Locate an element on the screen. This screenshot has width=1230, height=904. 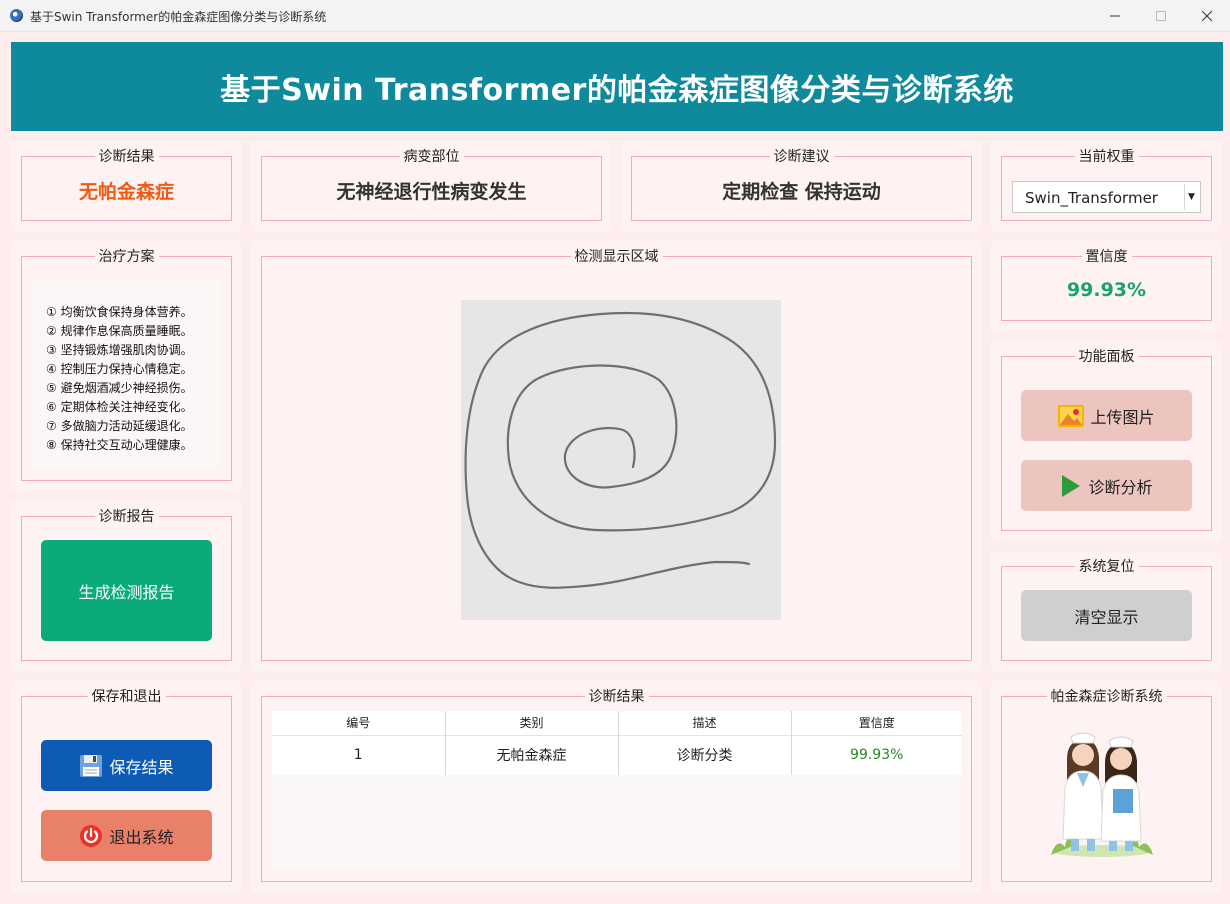
close-icon is located at coordinates (1207, 16).